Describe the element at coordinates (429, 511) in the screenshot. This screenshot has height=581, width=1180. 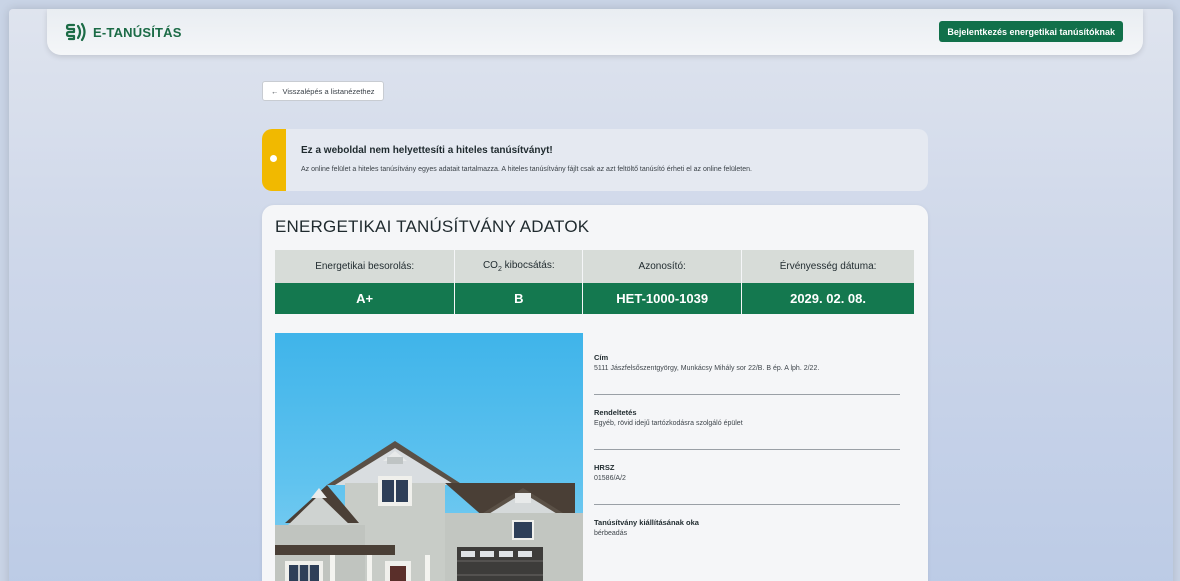
I see `house-illustration` at that location.